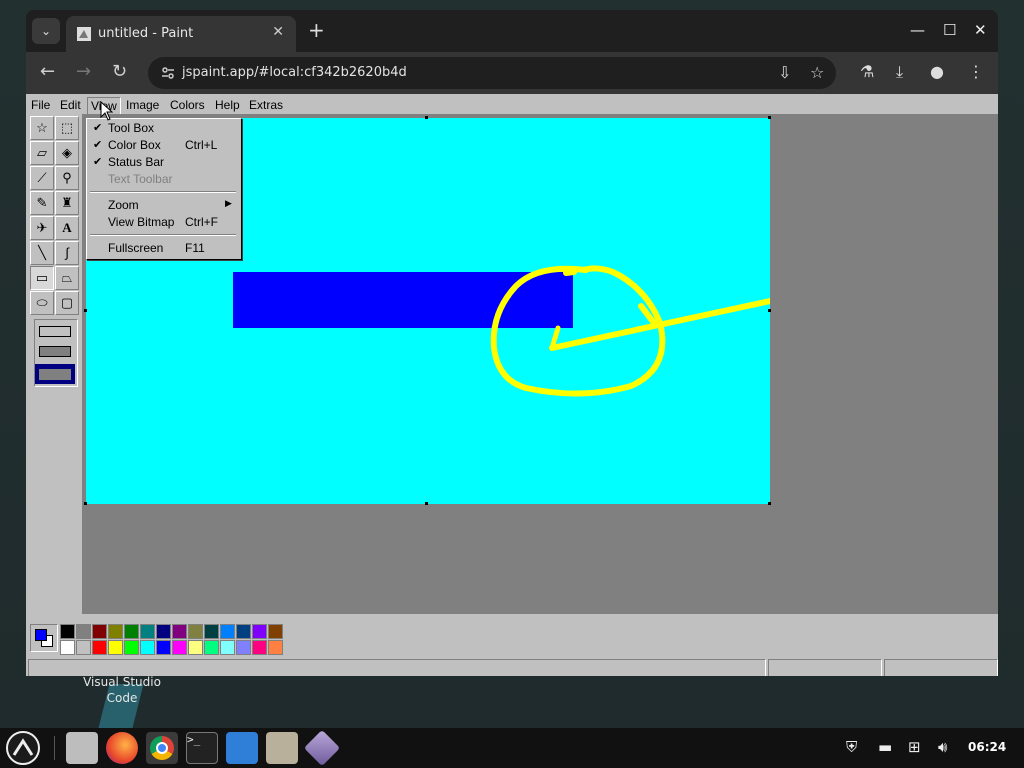 This screenshot has height=768, width=1024. Describe the element at coordinates (316, 30) in the screenshot. I see `new-tab-icon: +` at that location.